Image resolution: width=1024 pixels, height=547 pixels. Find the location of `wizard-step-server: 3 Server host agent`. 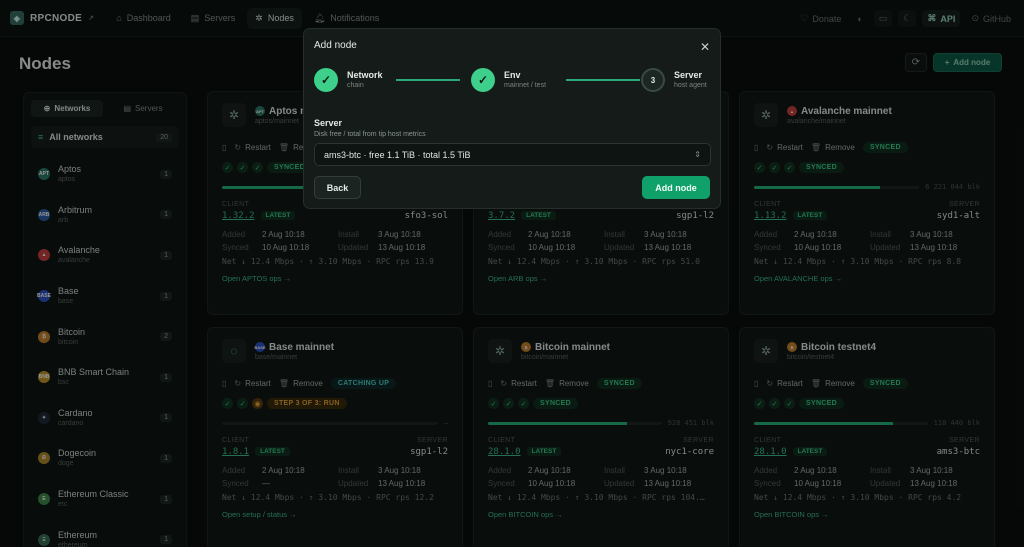

wizard-step-server: 3 Server host agent is located at coordinates (674, 80).